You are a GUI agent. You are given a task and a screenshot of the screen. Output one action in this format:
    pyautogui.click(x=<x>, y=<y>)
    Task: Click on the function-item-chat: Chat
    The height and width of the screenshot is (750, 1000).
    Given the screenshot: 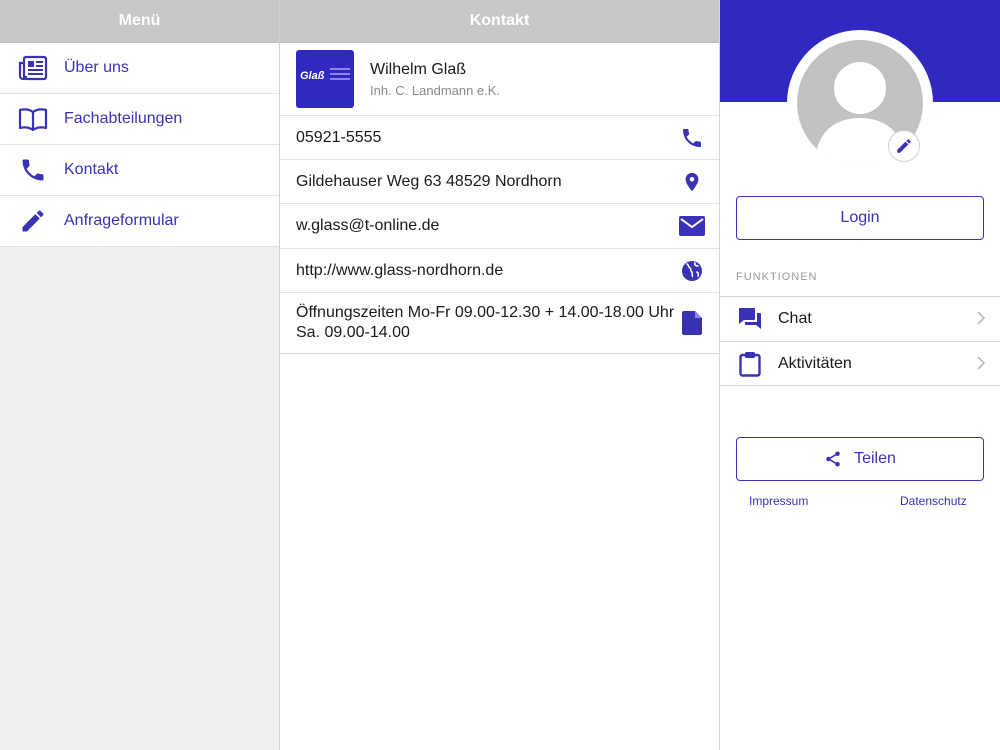 What is the action you would take?
    pyautogui.click(x=860, y=319)
    